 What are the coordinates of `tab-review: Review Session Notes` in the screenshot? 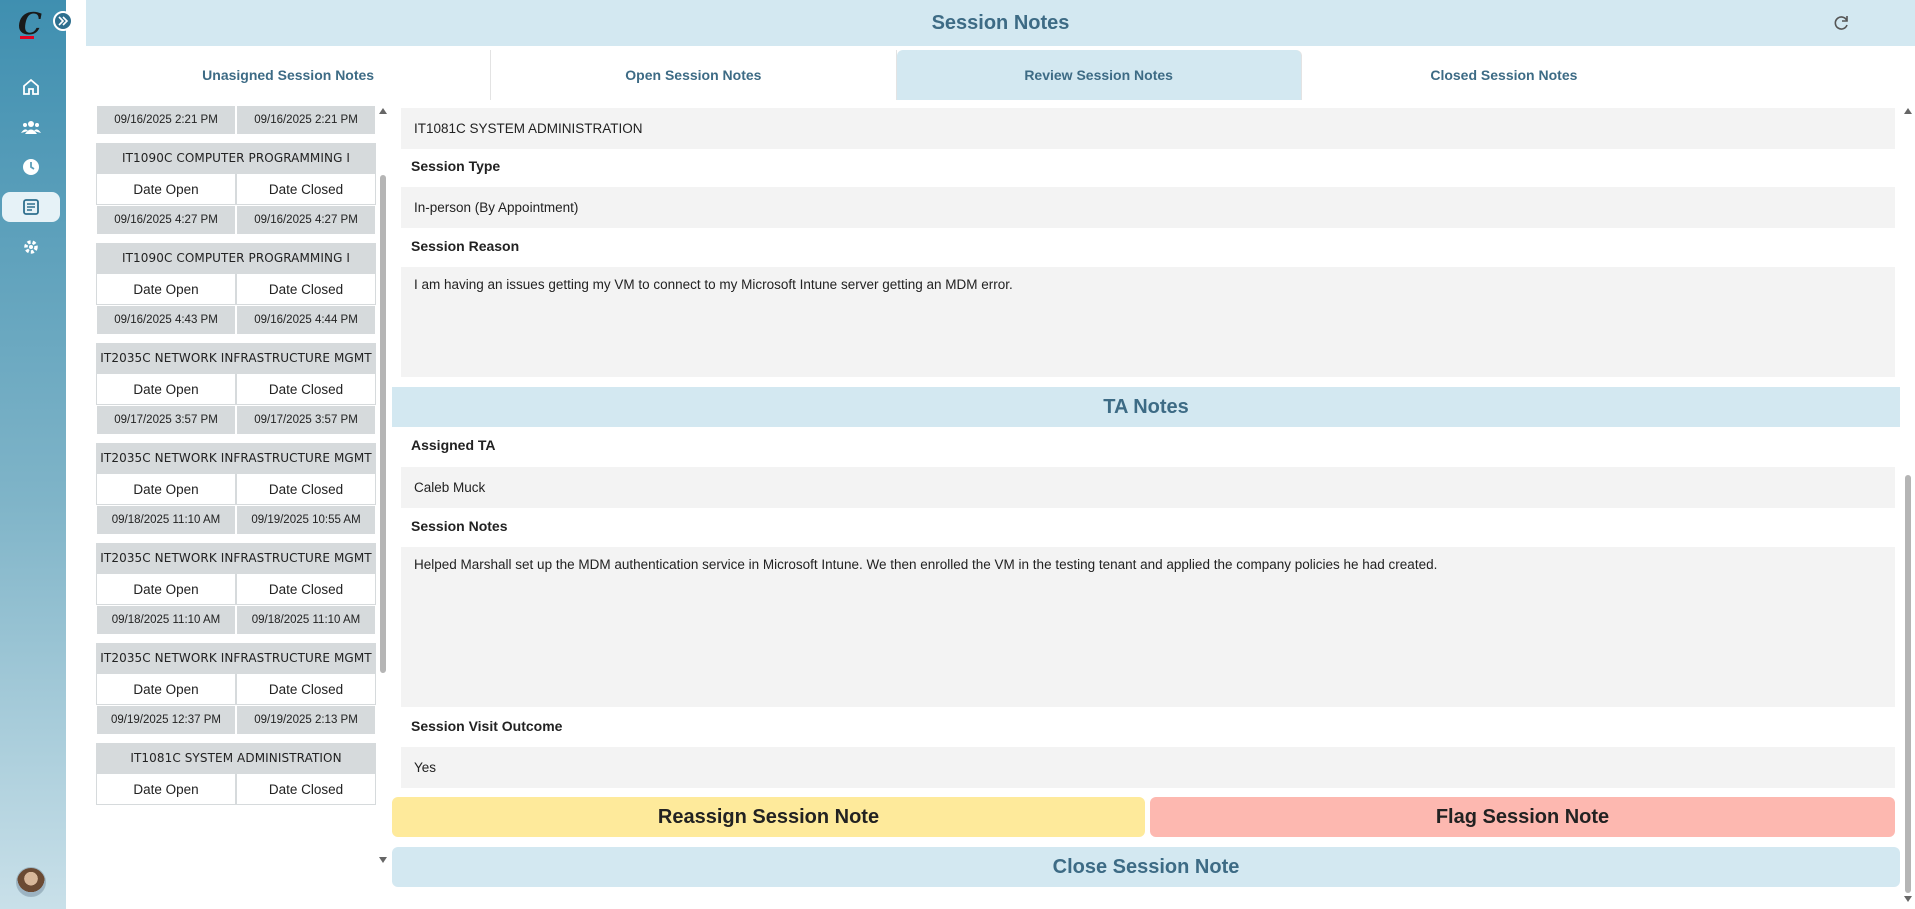 It's located at (1099, 75).